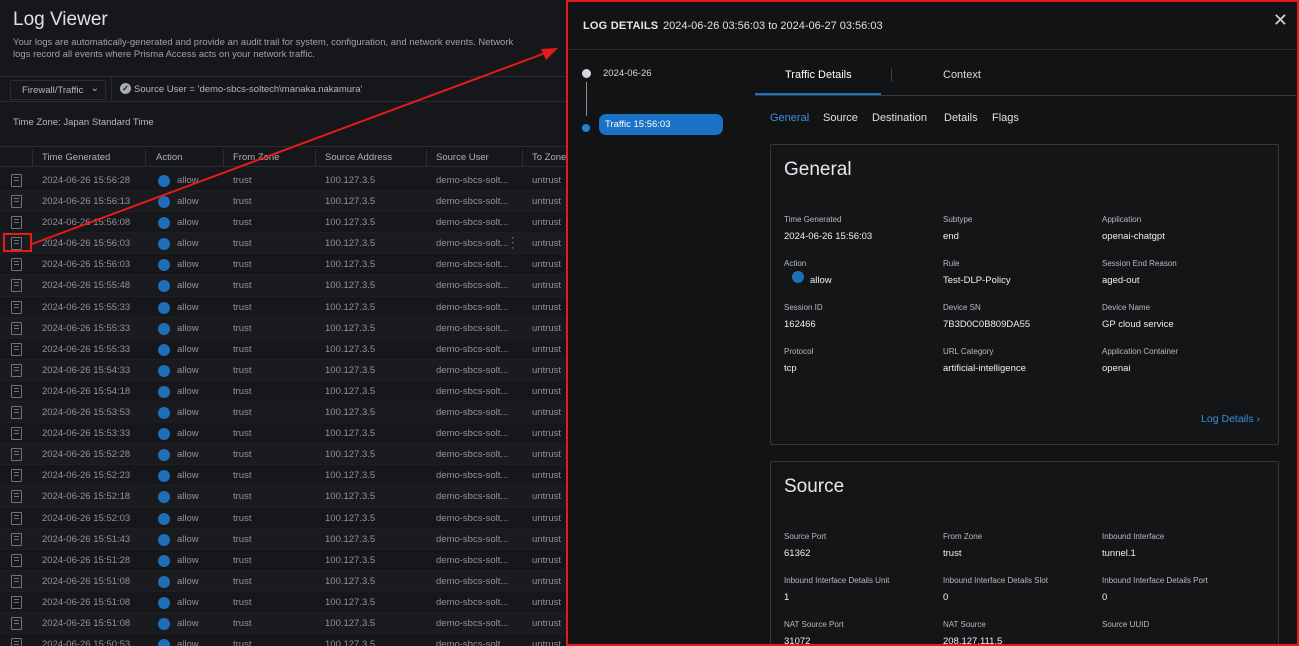 Image resolution: width=1299 pixels, height=646 pixels. Describe the element at coordinates (1005, 118) in the screenshot. I see `subtab-flags: Flags` at that location.